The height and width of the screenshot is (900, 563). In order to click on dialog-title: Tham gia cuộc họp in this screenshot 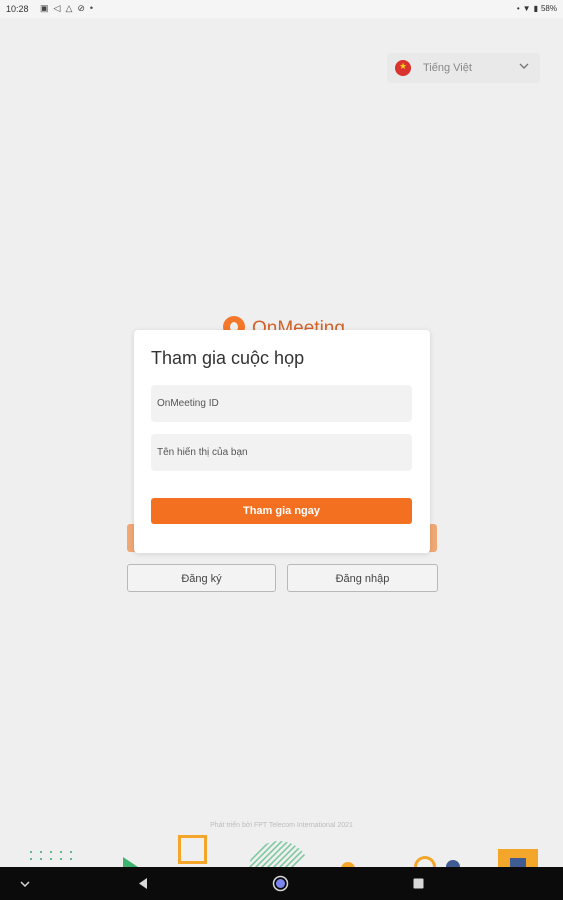, I will do `click(228, 358)`.